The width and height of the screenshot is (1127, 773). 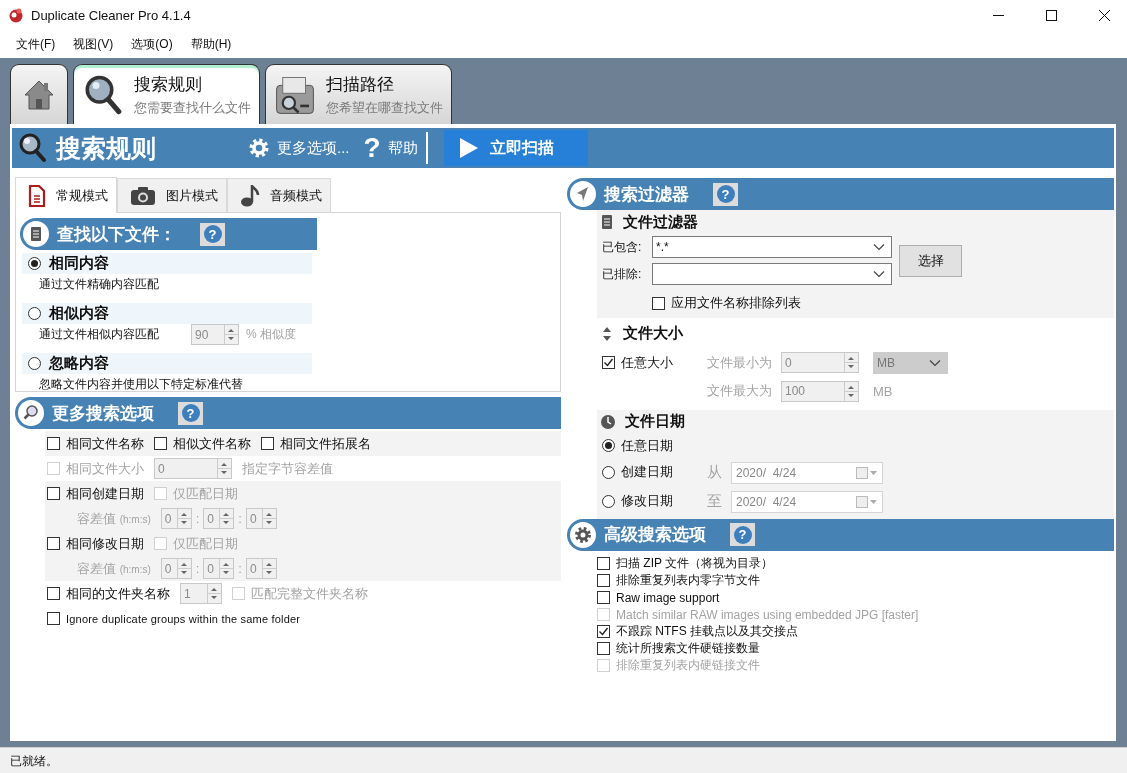 I want to click on checkbox-label: 相同创建日期, so click(x=105, y=493).